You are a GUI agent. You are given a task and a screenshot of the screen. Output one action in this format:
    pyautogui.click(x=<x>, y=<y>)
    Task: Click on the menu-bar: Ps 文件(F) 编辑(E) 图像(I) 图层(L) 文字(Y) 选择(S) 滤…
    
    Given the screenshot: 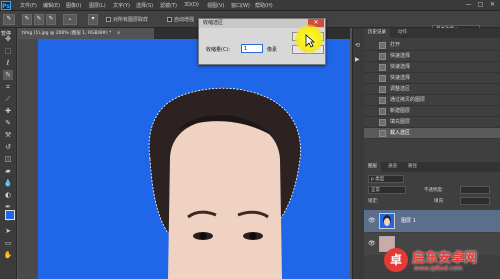 What is the action you would take?
    pyautogui.click(x=250, y=5)
    